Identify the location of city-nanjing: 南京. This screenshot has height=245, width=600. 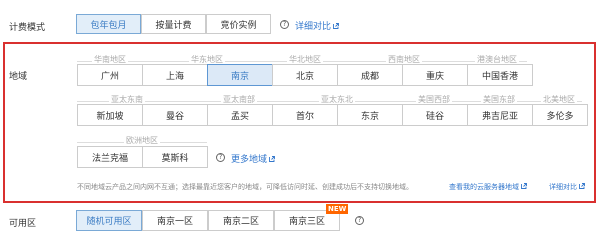
(240, 75).